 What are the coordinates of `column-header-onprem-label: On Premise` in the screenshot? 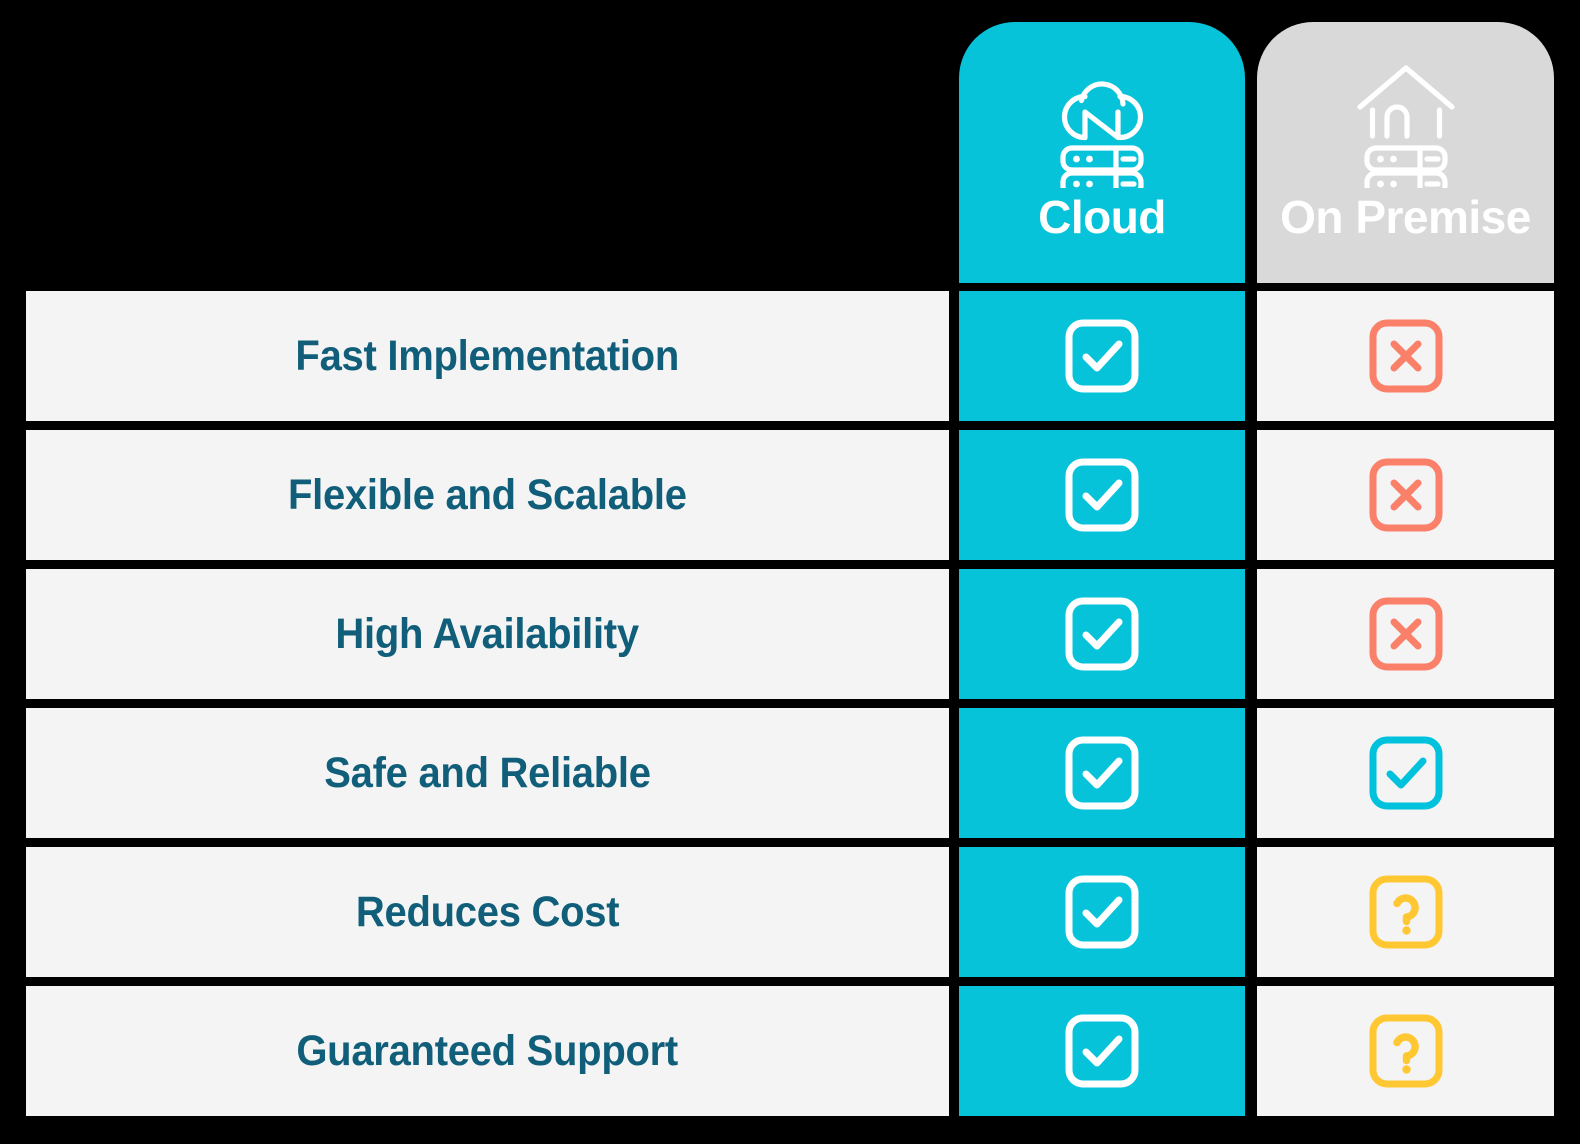 It's located at (1405, 217).